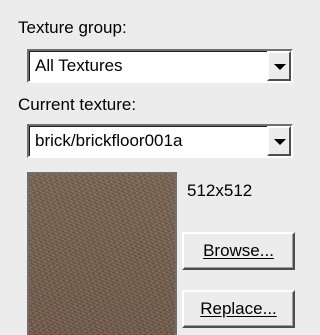 Image resolution: width=320 pixels, height=335 pixels. I want to click on texture-group-value: All Textures, so click(79, 65).